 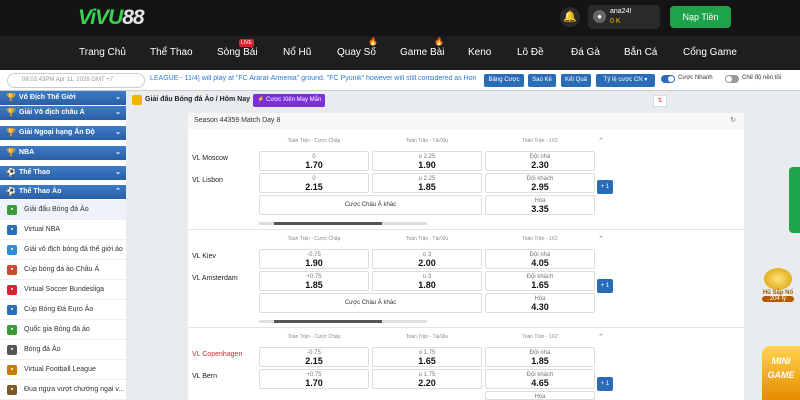 I want to click on col-1x2: Toàn Trận - 1X2, so click(x=540, y=239).